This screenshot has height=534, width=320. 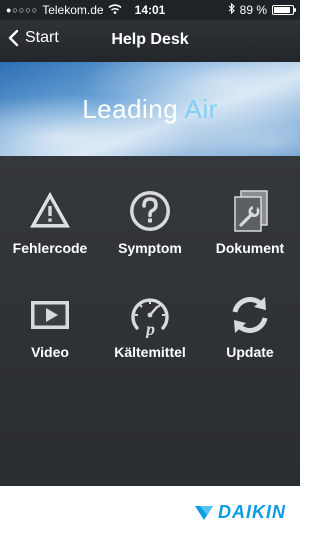 What do you see at coordinates (50, 352) in the screenshot?
I see `menu-item-label: Video` at bounding box center [50, 352].